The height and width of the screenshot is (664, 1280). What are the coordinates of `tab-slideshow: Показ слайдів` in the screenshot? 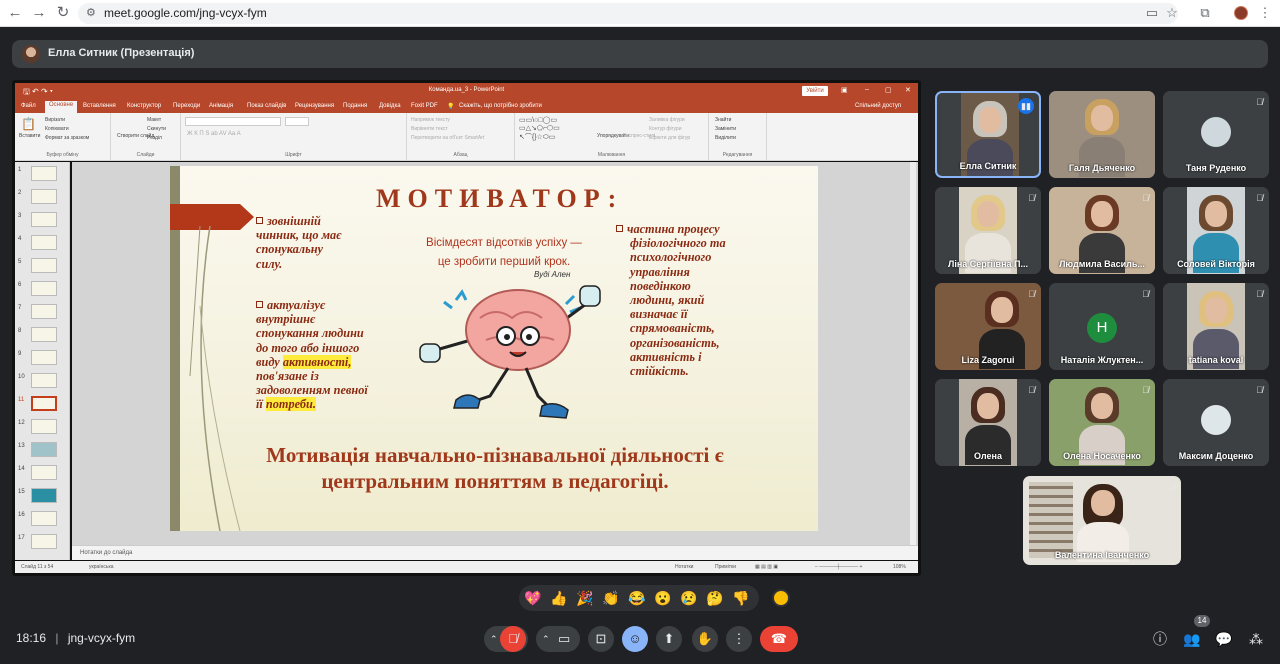 It's located at (266, 106).